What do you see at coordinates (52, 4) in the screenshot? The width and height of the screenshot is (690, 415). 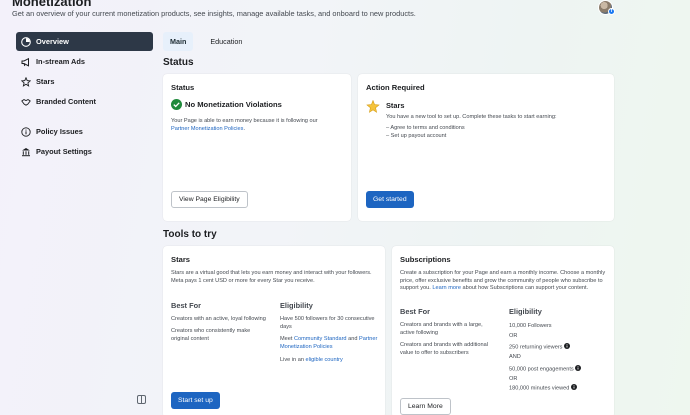 I see `page-title: Monetization` at bounding box center [52, 4].